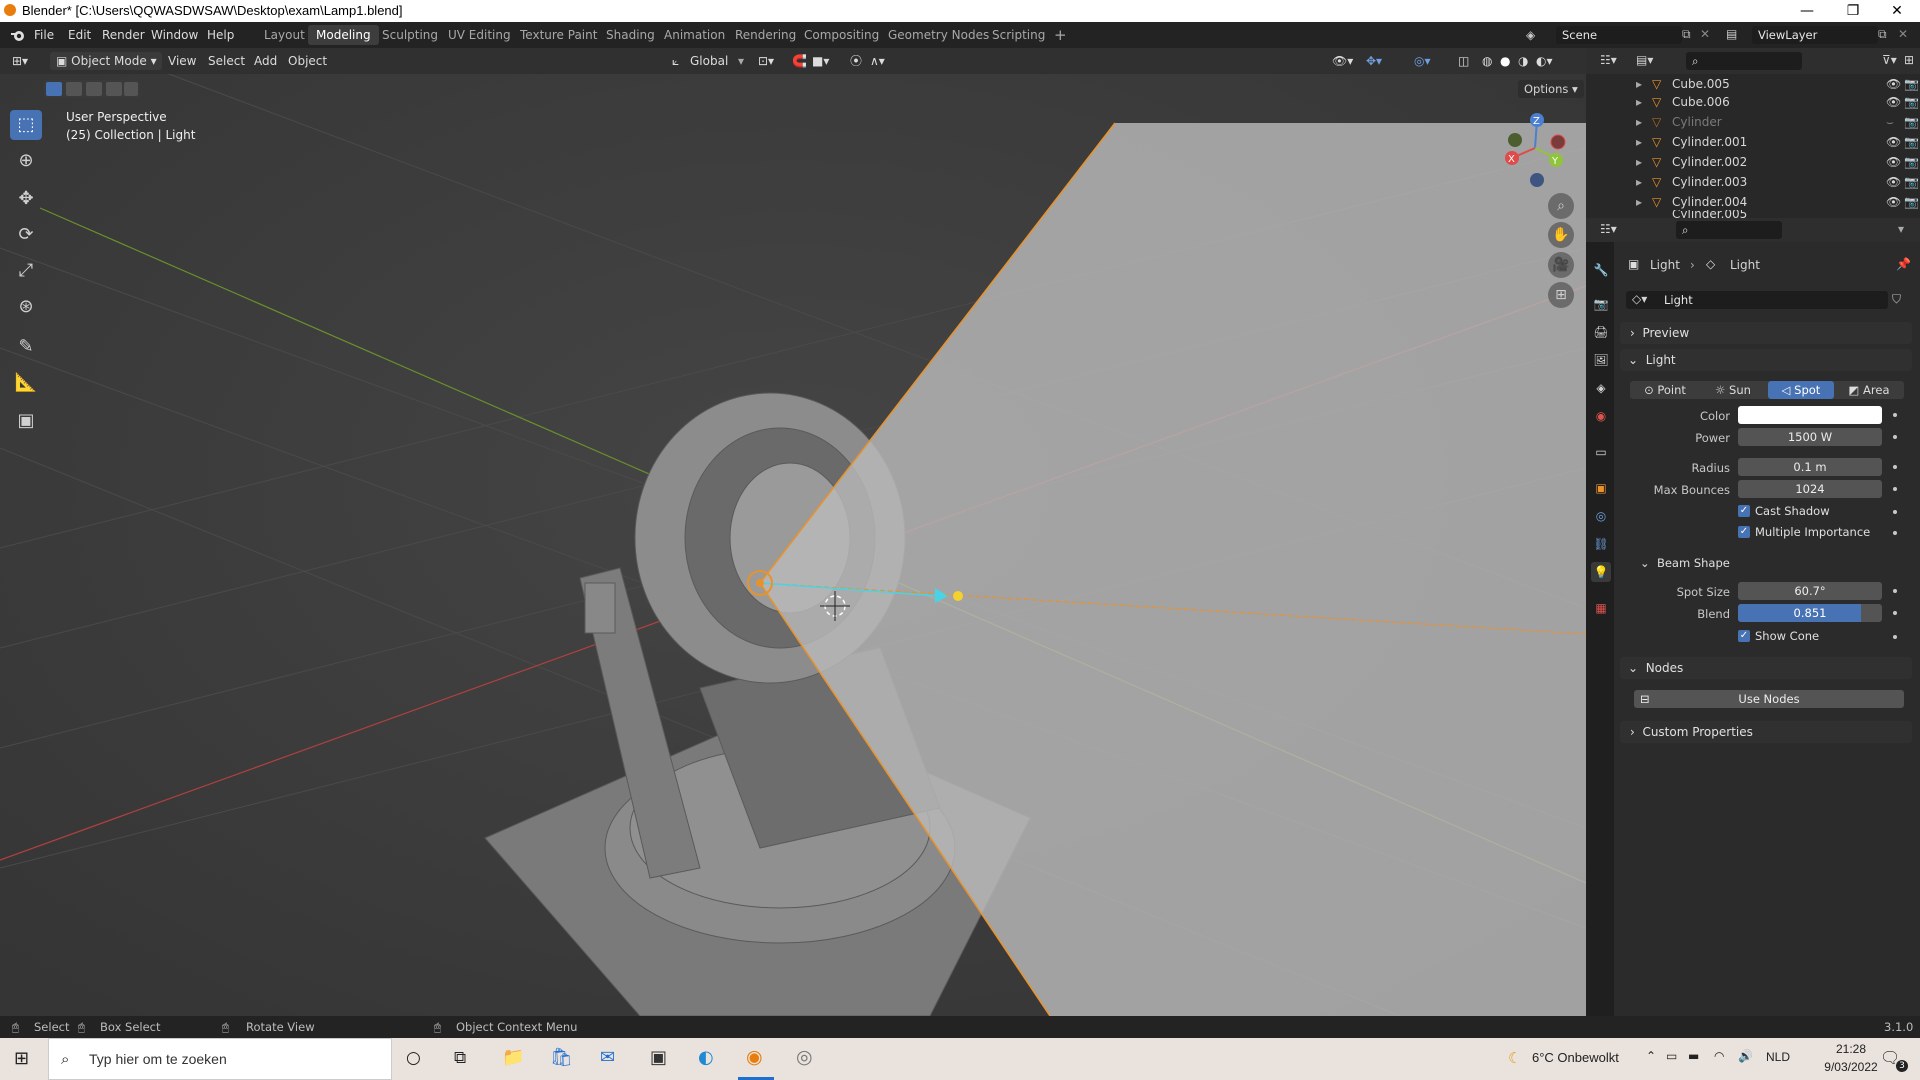  Describe the element at coordinates (26, 307) in the screenshot. I see `transform-tool: ⊛` at that location.